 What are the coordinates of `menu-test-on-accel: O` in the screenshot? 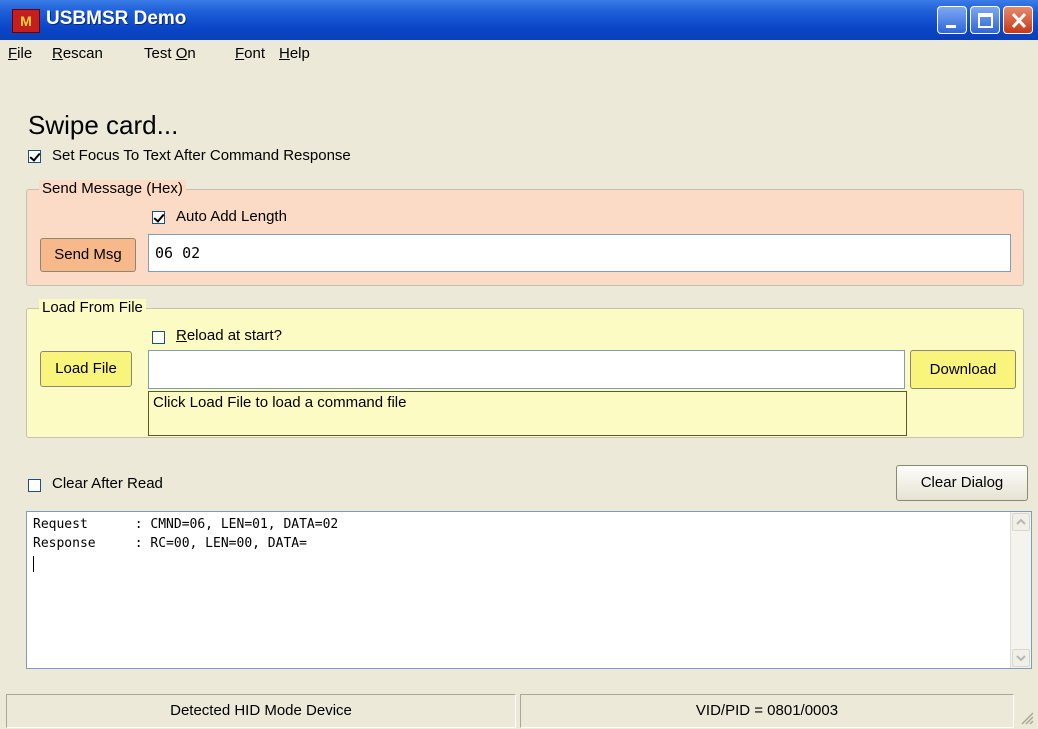 It's located at (181, 53).